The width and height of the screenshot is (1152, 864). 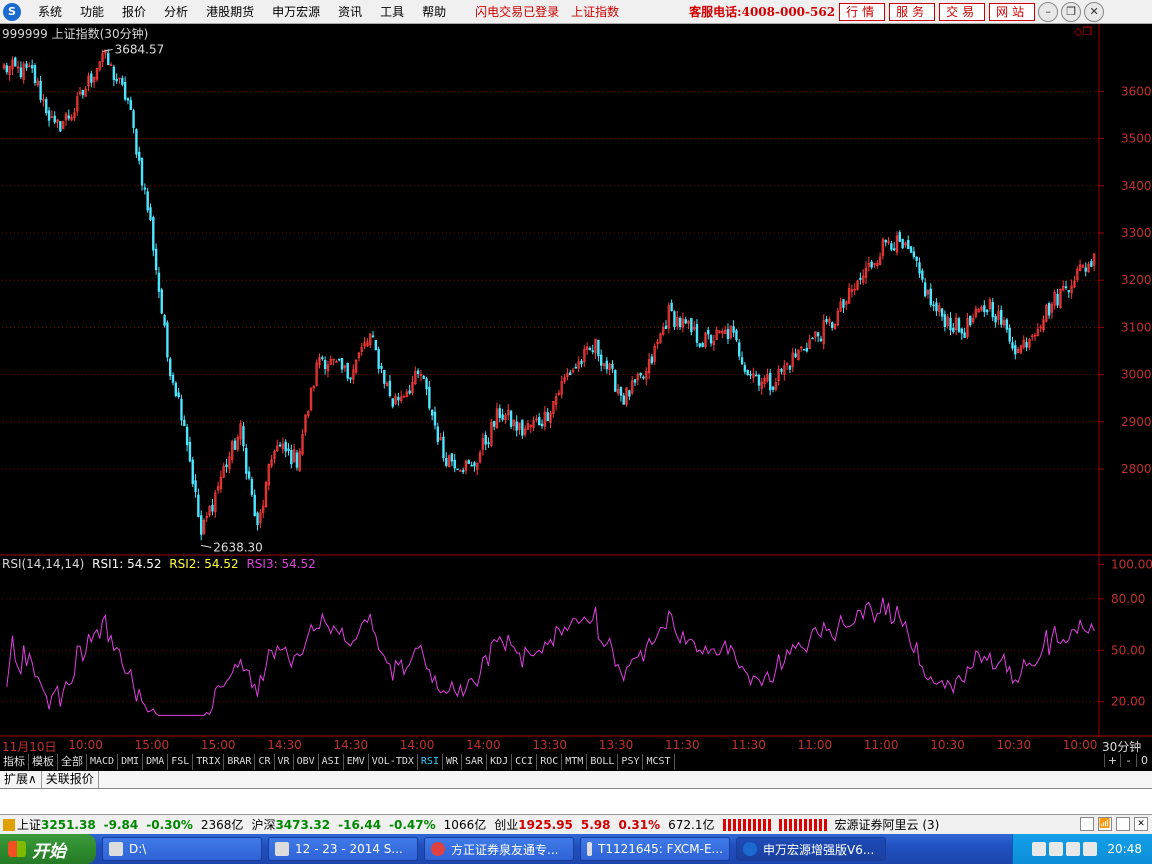 I want to click on swhy-app-icon, so click(x=750, y=849).